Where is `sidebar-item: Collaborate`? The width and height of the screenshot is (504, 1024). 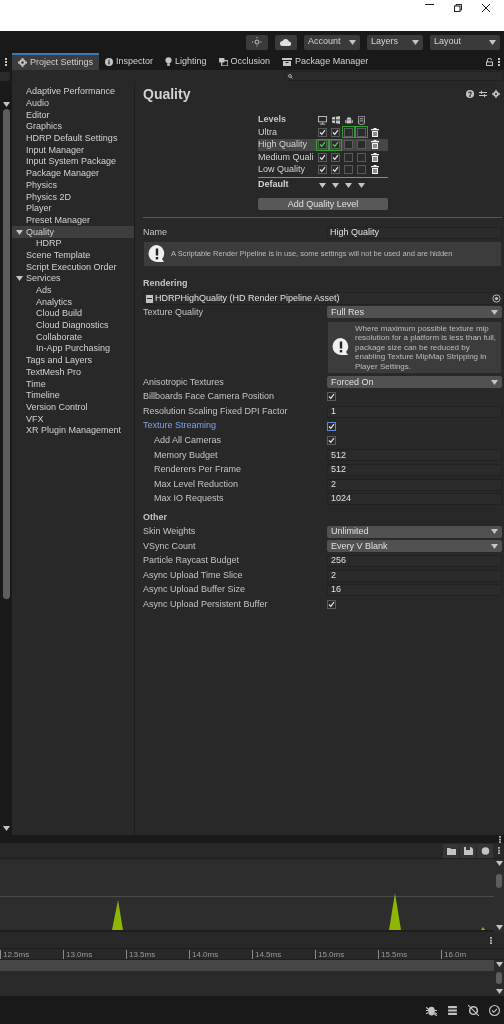
sidebar-item: Collaborate is located at coordinates (73, 337).